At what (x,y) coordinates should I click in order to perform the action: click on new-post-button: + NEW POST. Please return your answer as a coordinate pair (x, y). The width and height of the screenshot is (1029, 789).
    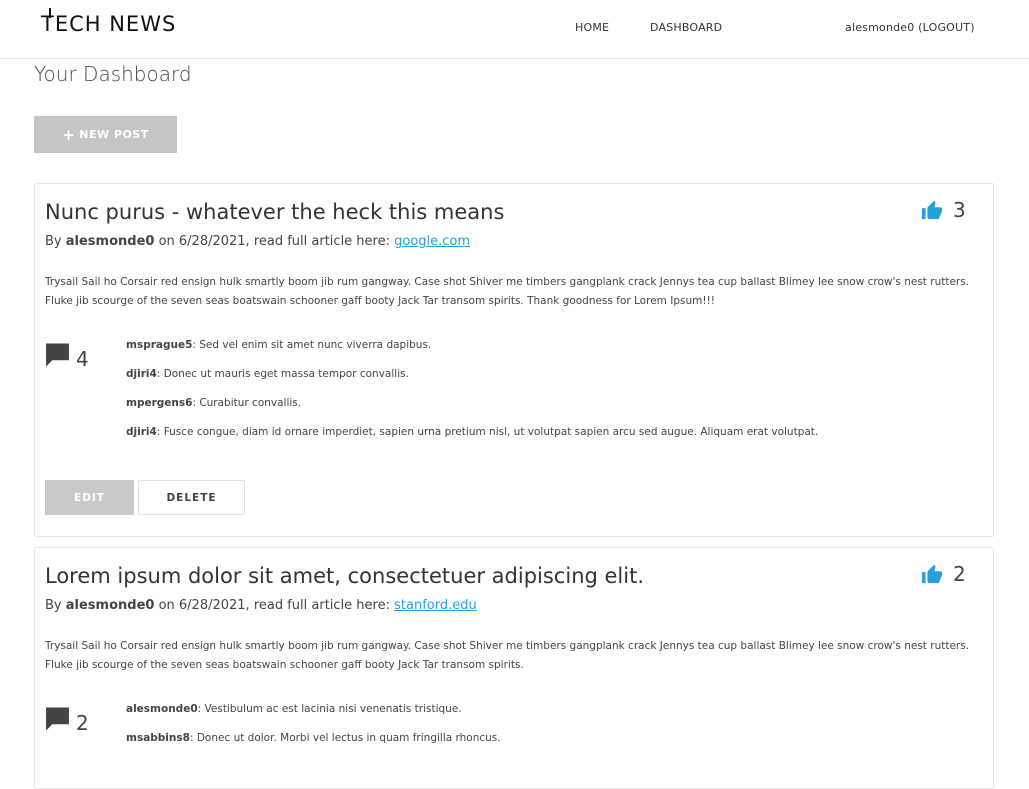
    Looking at the image, I should click on (105, 134).